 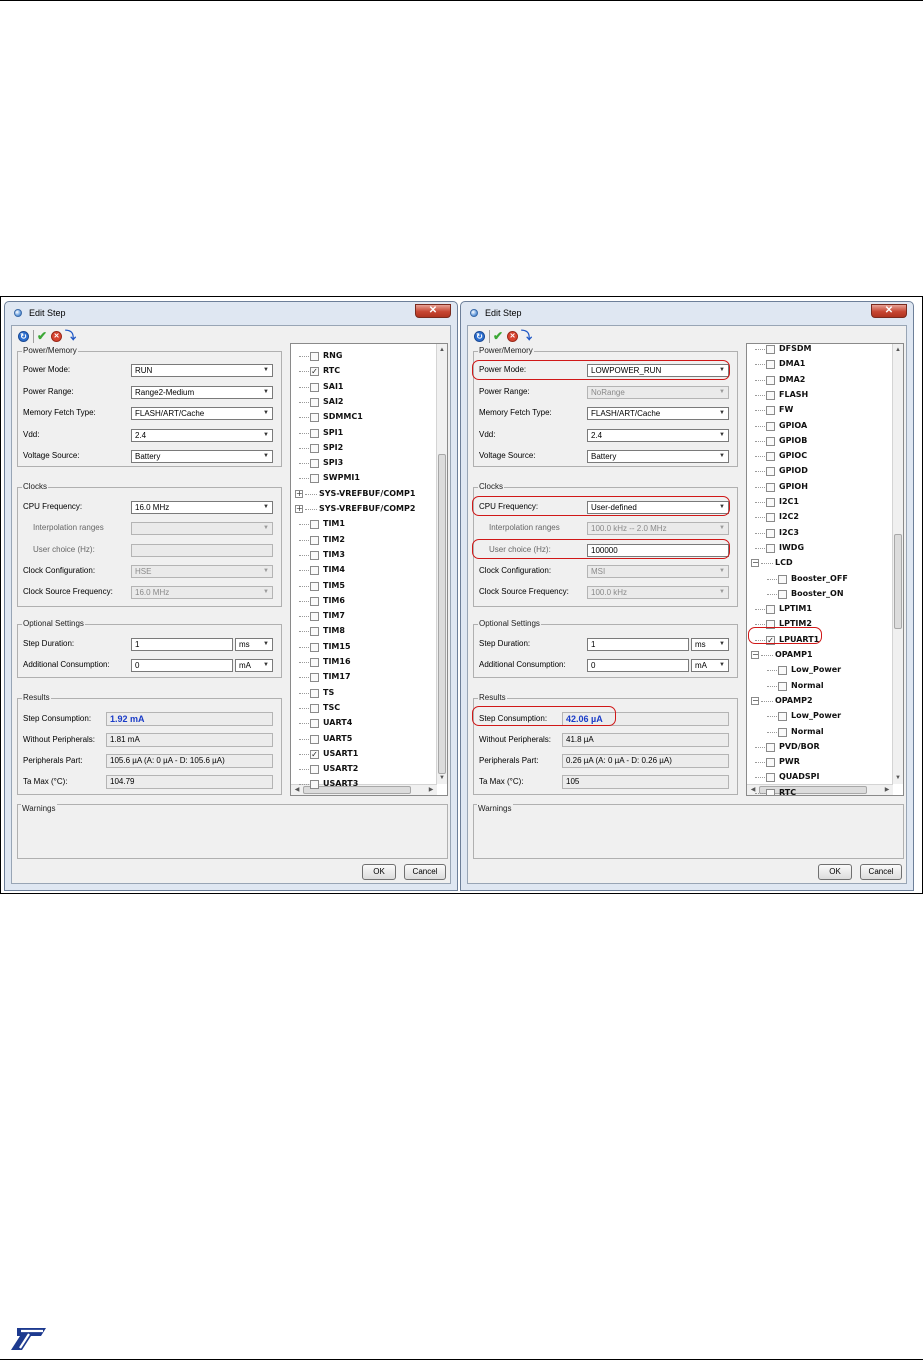 What do you see at coordinates (658, 550) in the screenshot?
I see `user-choice-input: 100000` at bounding box center [658, 550].